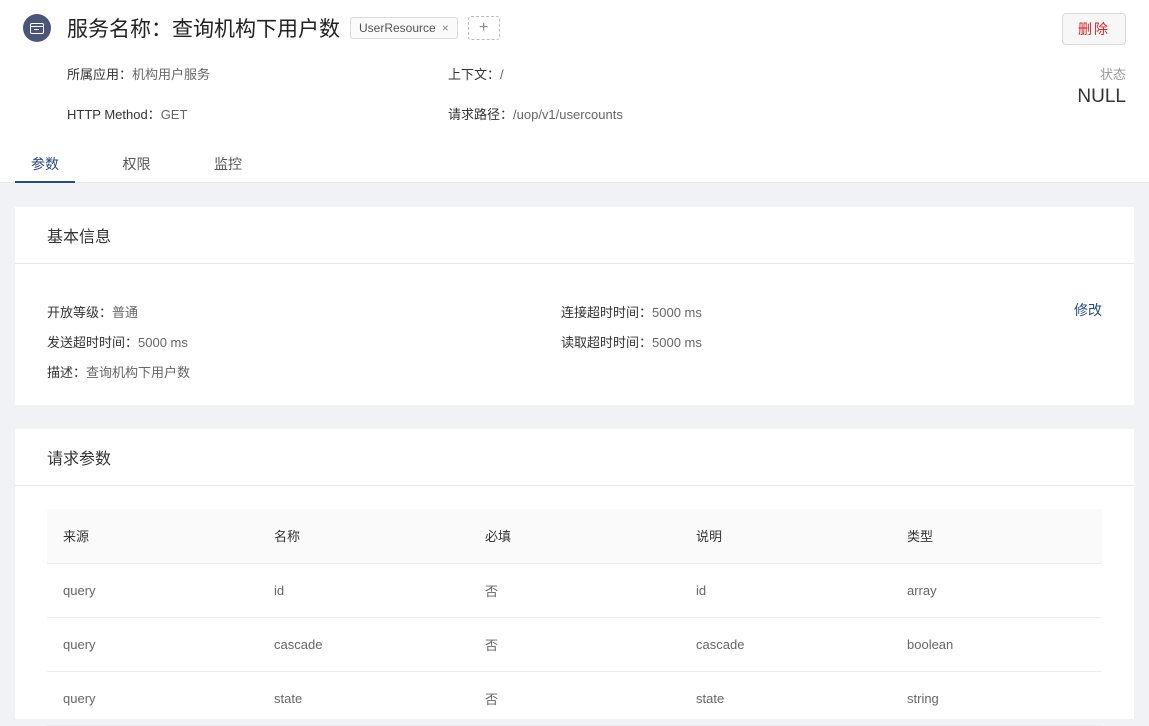 The image size is (1149, 726). Describe the element at coordinates (152, 536) in the screenshot. I see `column-header-source: 来源` at that location.